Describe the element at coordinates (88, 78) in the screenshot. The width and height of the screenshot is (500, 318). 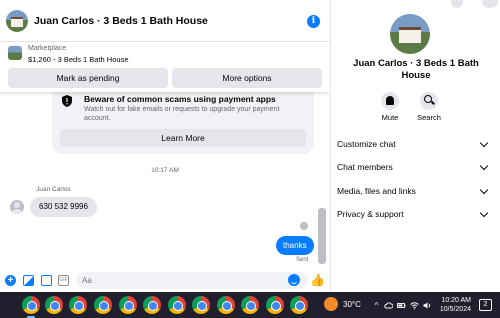
I see `mark-as-pending-button: Mark as pending` at that location.